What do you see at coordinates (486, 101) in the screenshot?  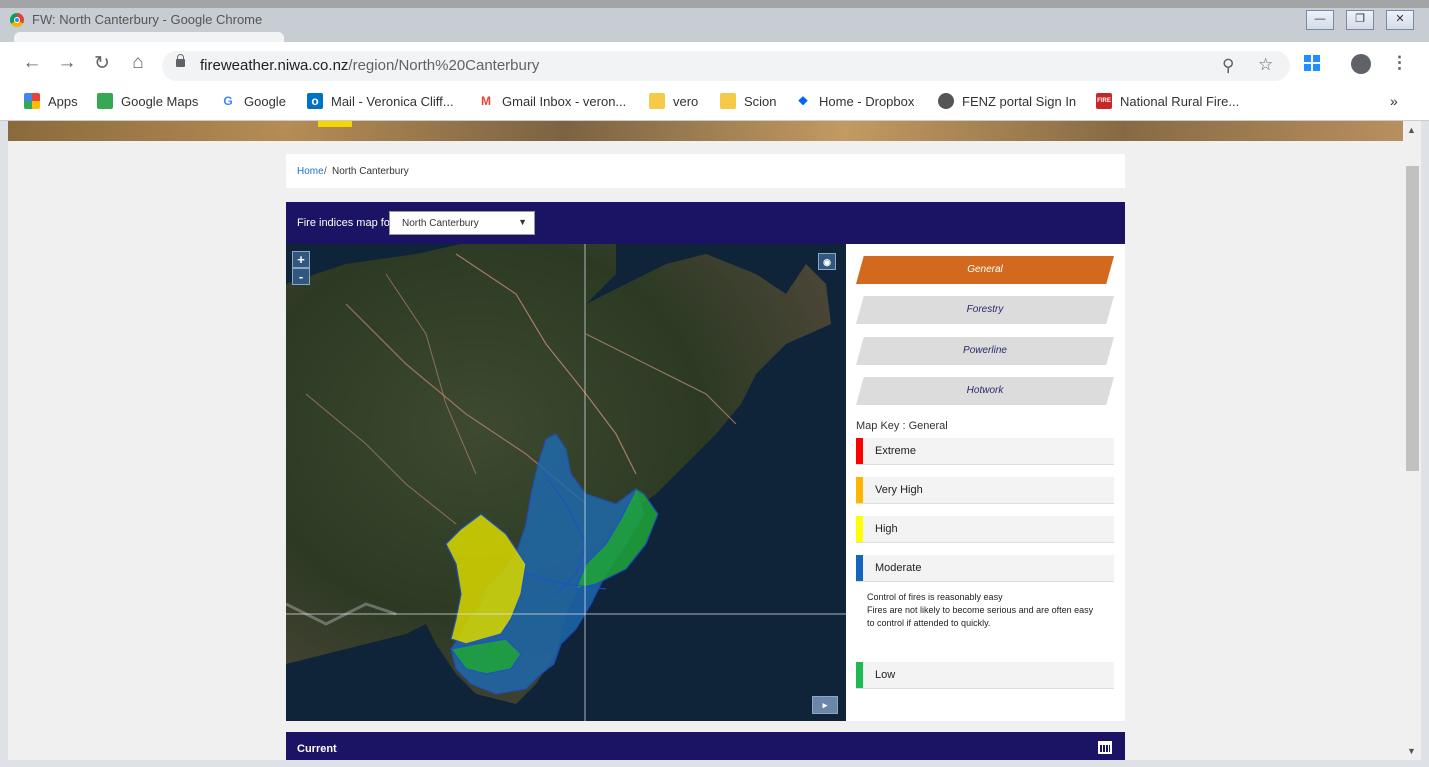 I see `gmail-icon: M` at bounding box center [486, 101].